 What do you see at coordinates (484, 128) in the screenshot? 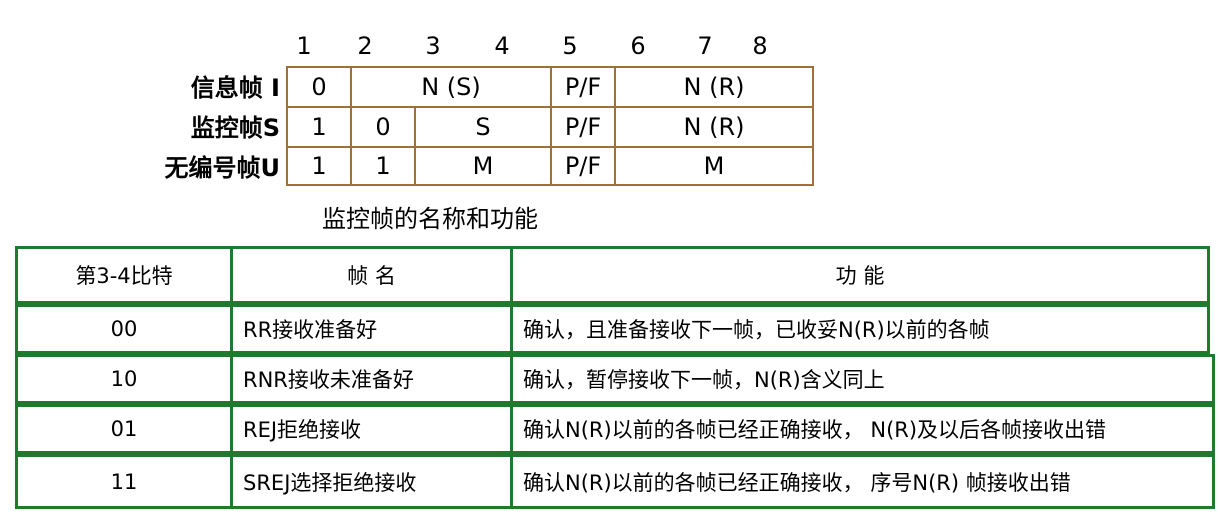
I see `sup-s: S` at bounding box center [484, 128].